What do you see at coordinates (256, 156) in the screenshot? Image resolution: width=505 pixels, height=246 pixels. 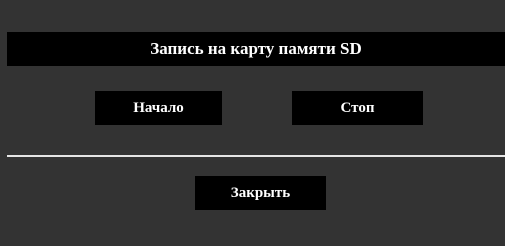 I see `divider` at bounding box center [256, 156].